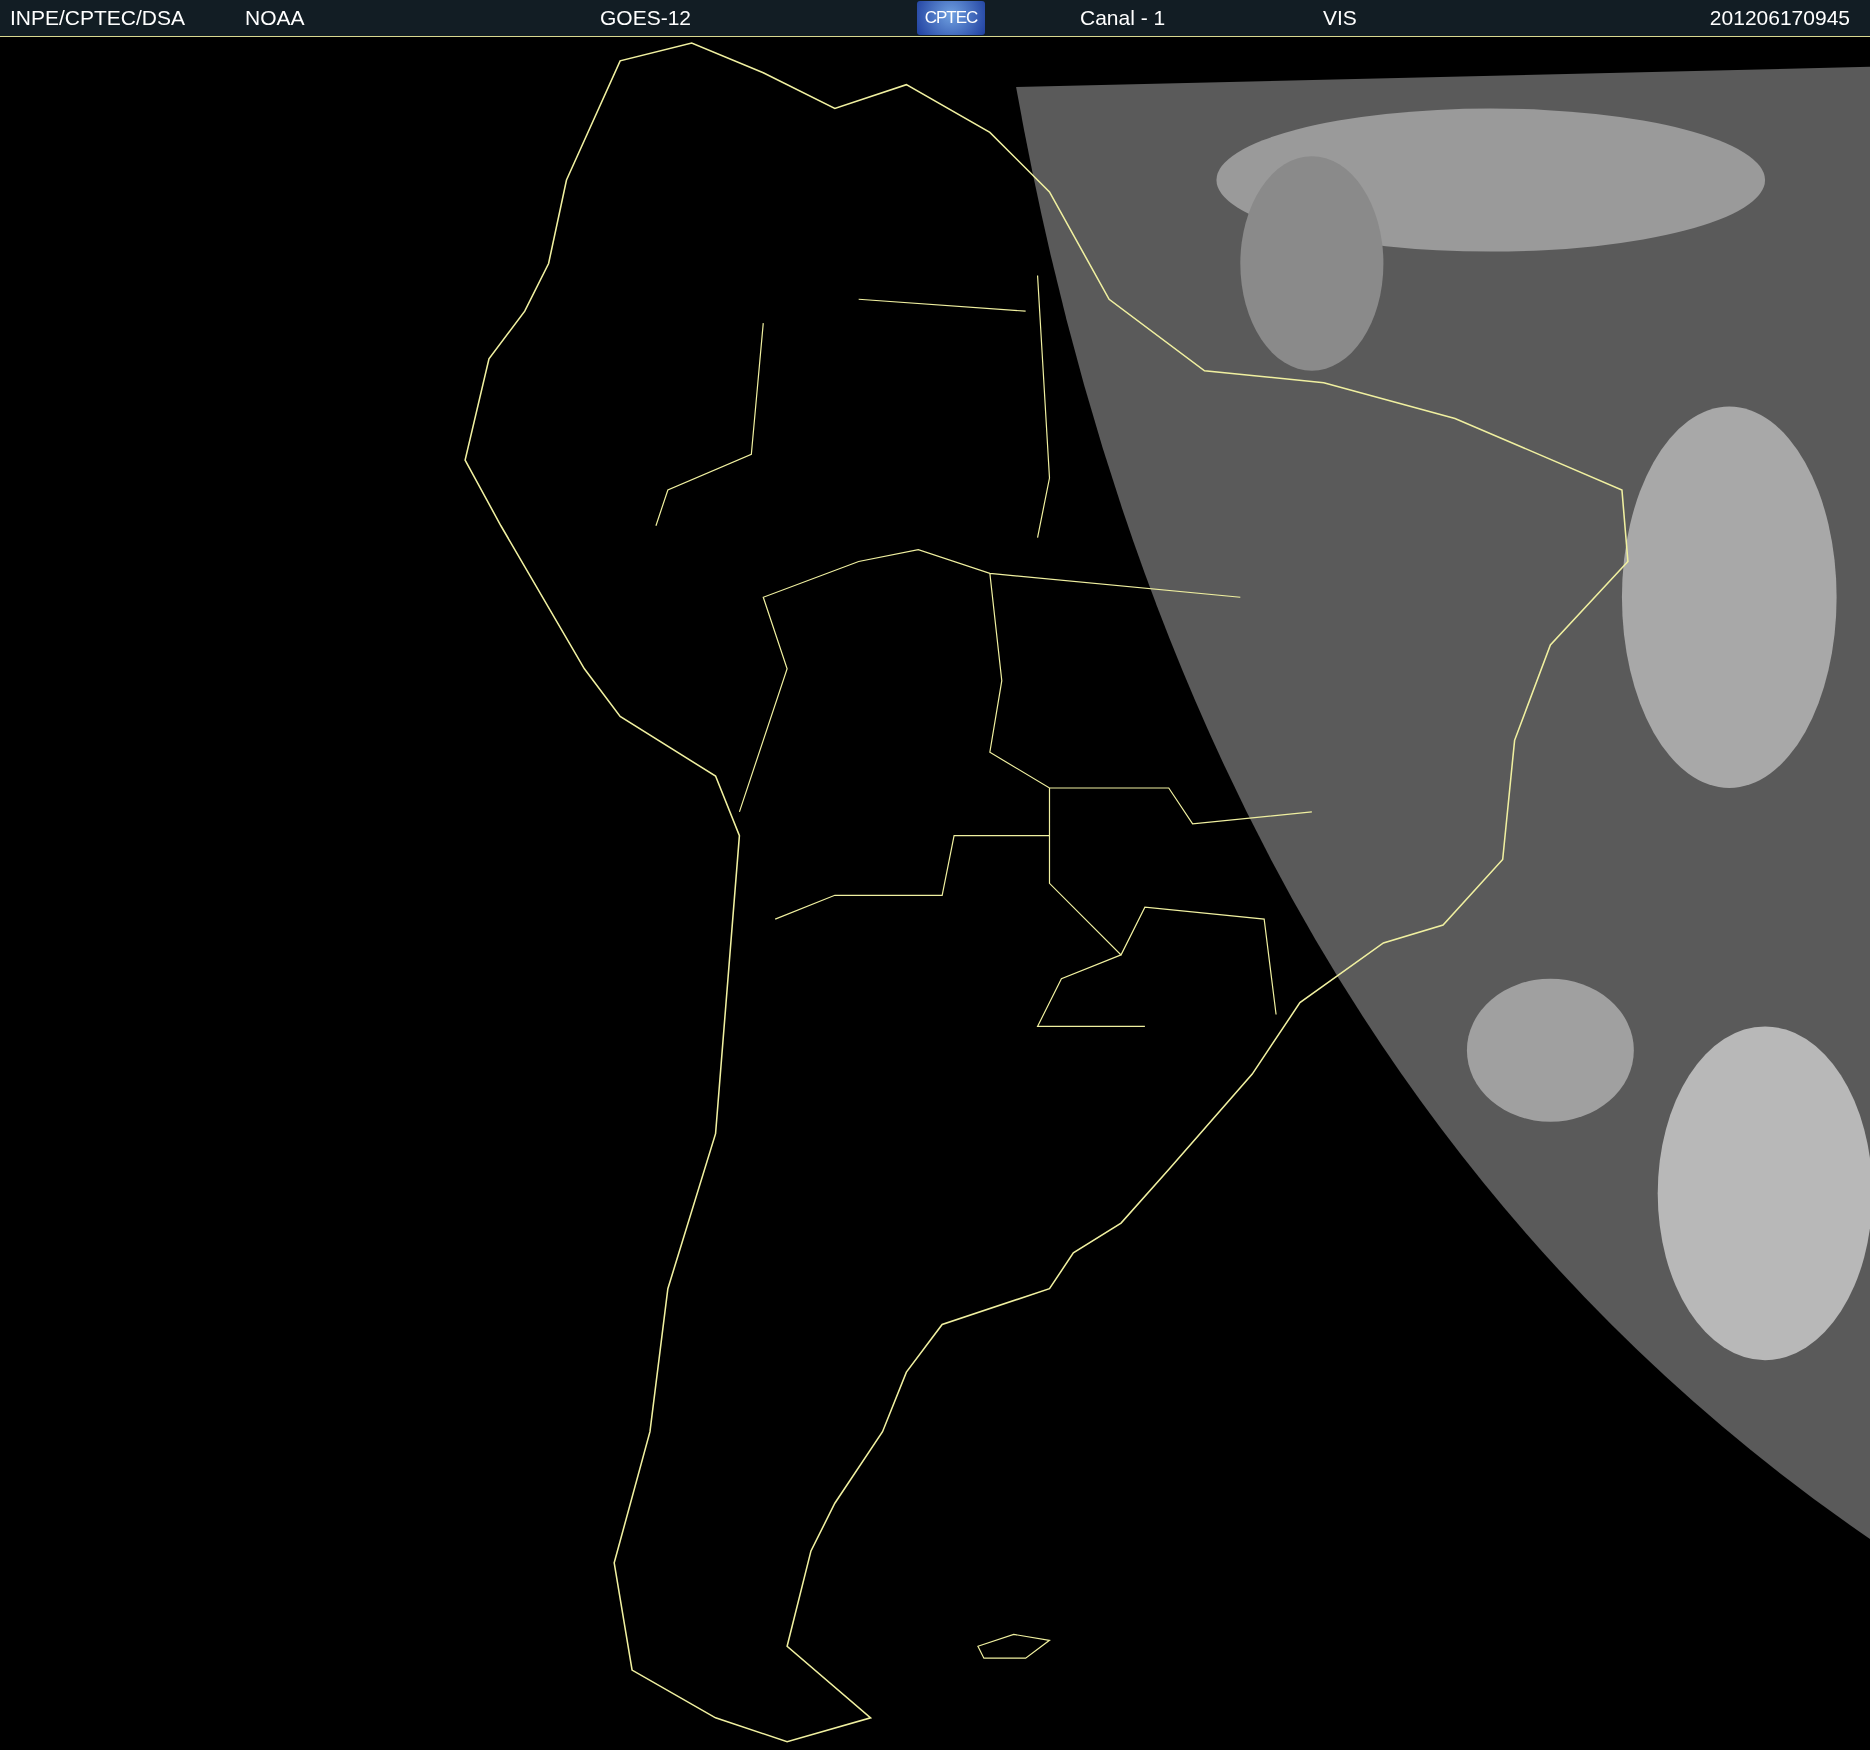 The image size is (1870, 1750). I want to click on header-label: NOAA, so click(275, 18).